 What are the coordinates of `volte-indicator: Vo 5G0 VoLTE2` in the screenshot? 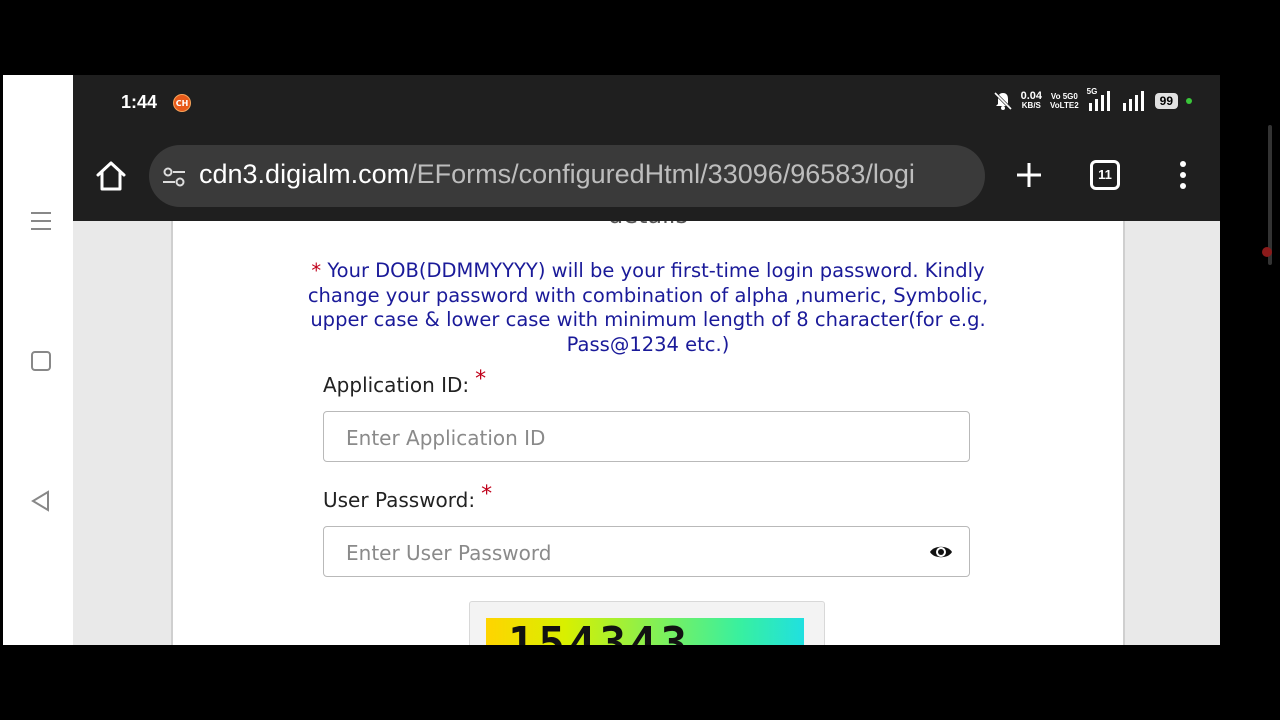 It's located at (1064, 101).